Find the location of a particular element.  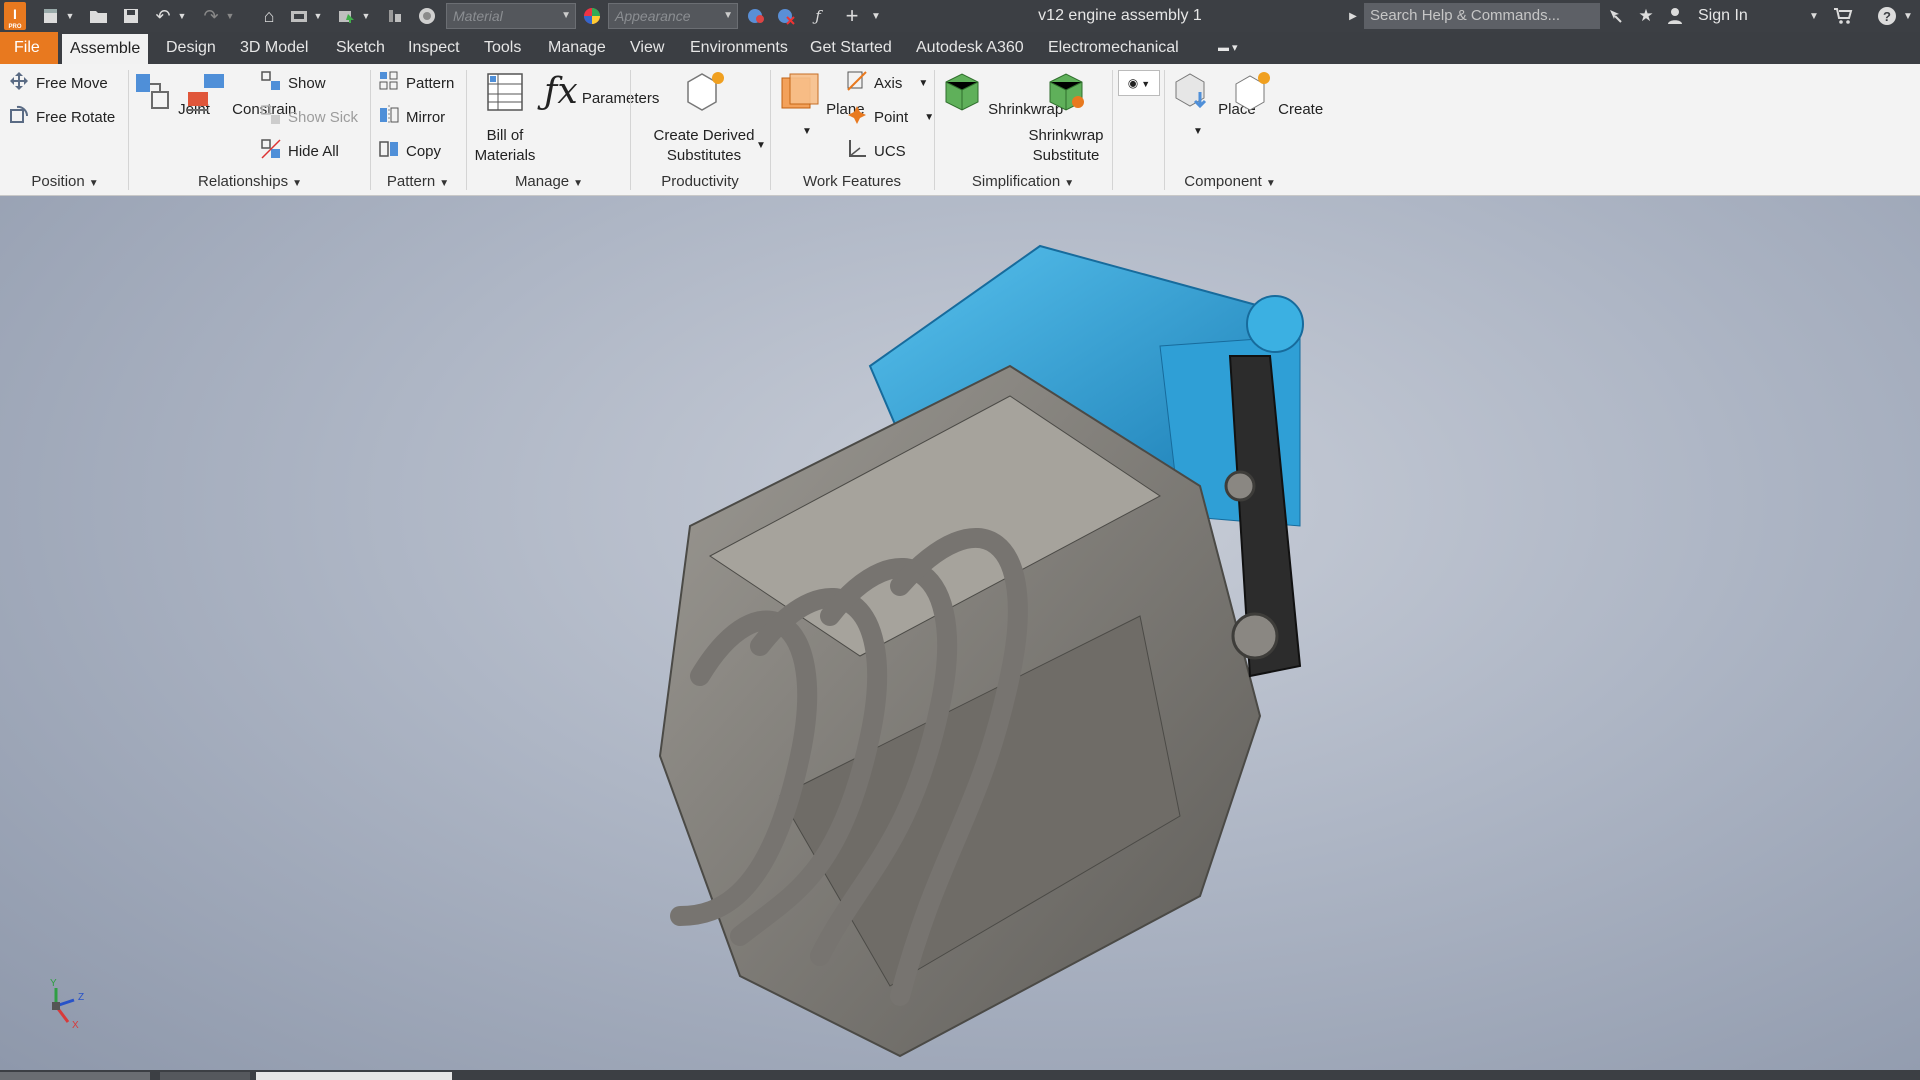

tab-sketch: Sketch is located at coordinates (360, 48).